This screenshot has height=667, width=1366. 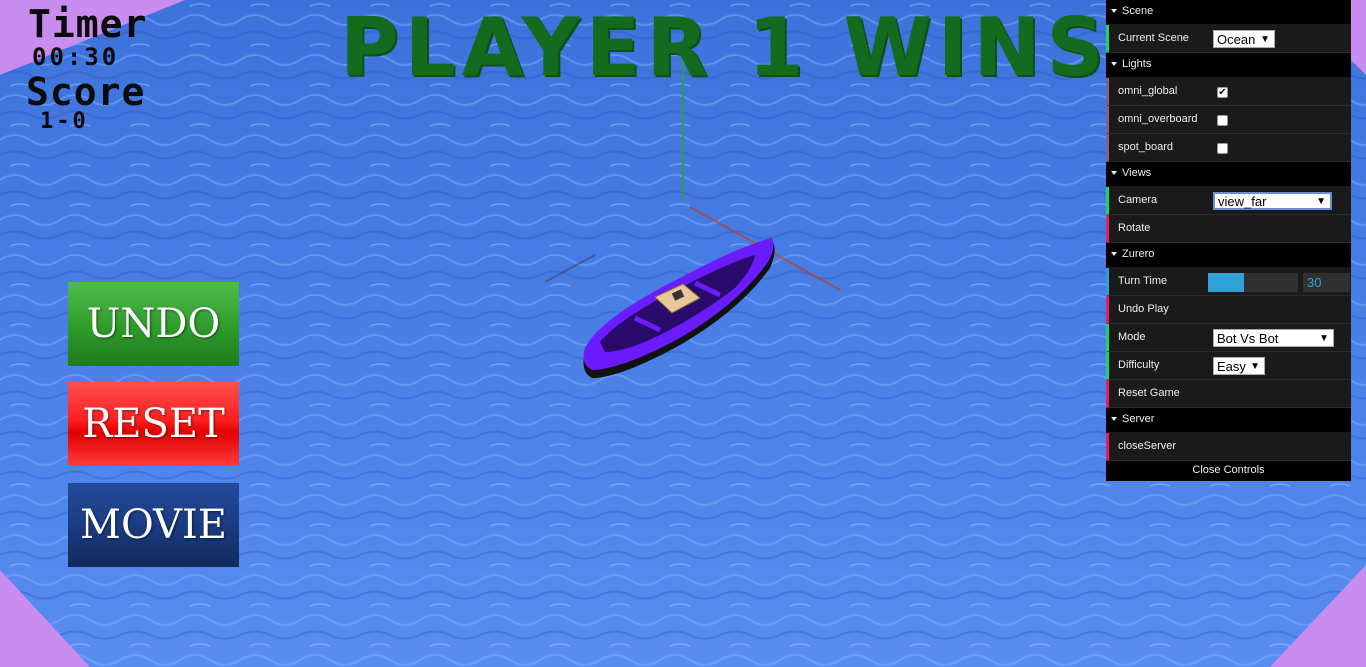 What do you see at coordinates (1134, 228) in the screenshot?
I see `rotate-label: Rotate` at bounding box center [1134, 228].